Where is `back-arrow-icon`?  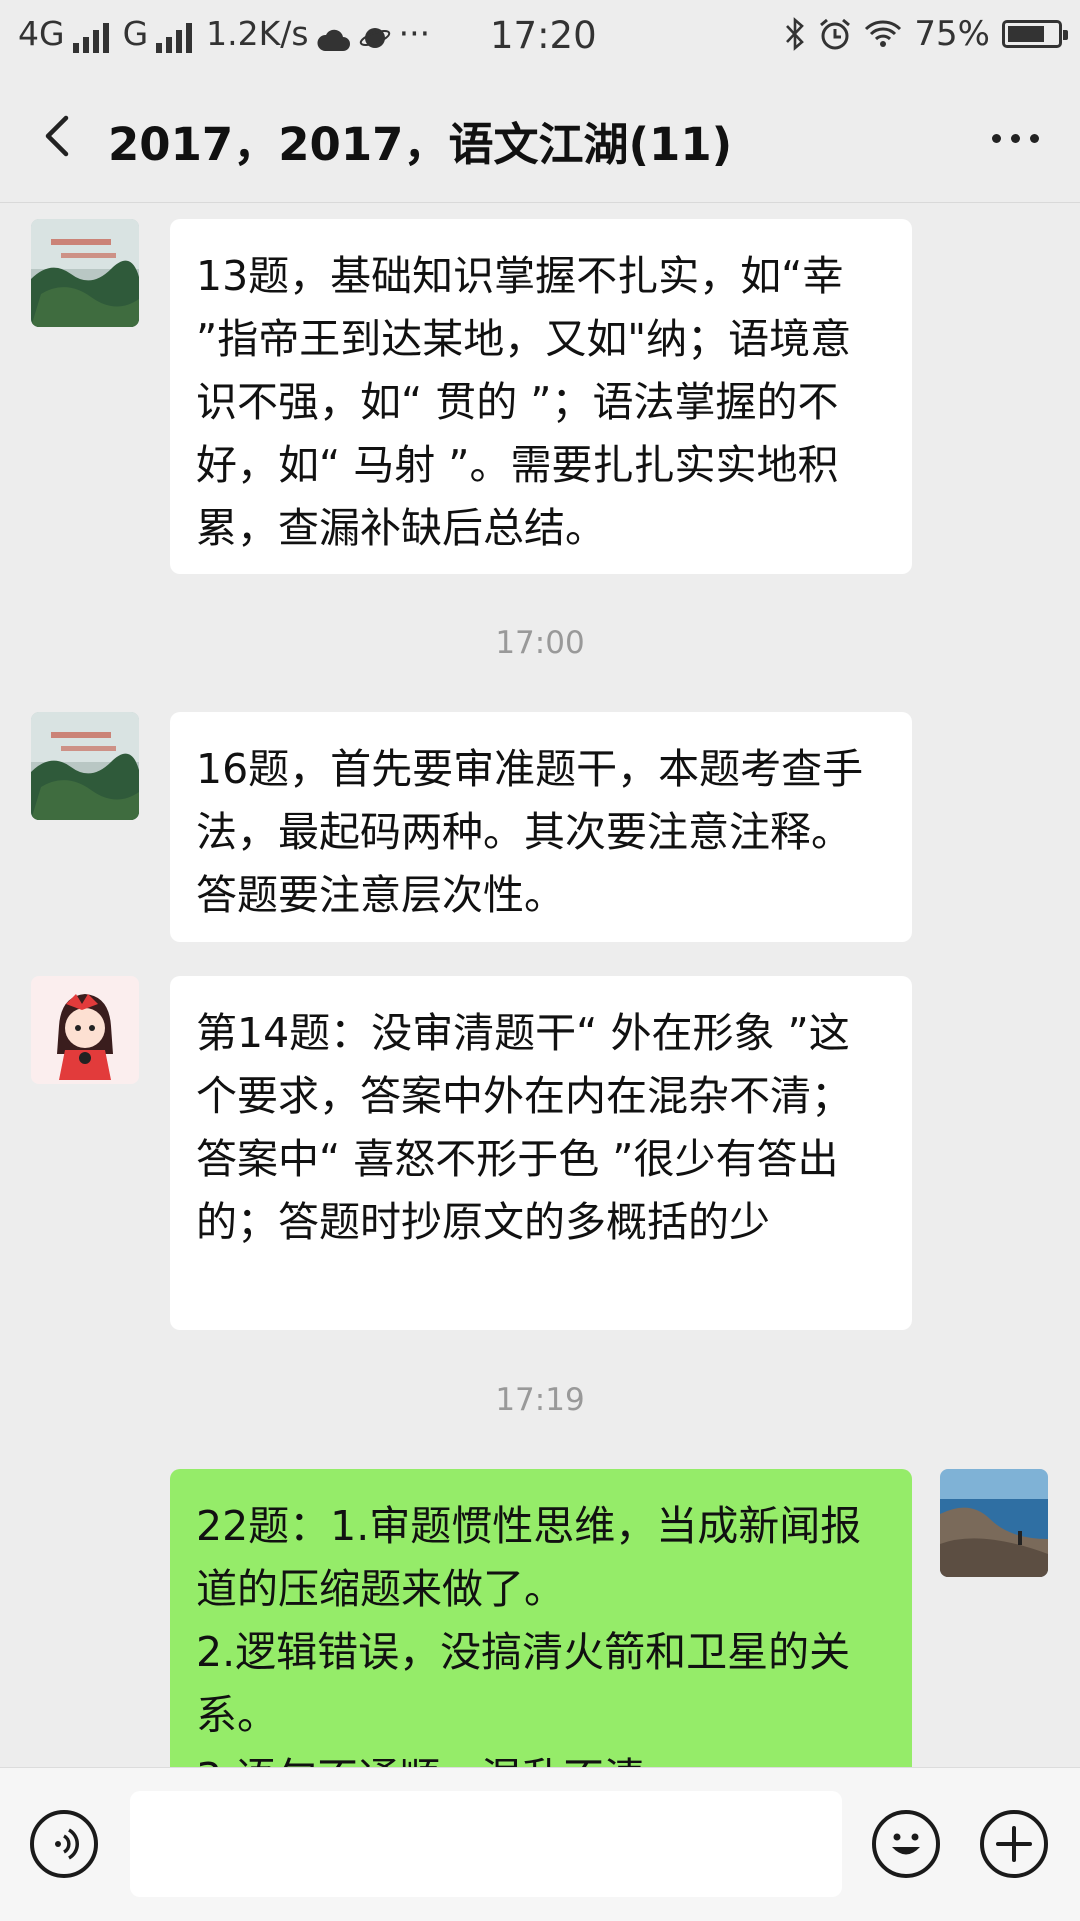 back-arrow-icon is located at coordinates (60, 136).